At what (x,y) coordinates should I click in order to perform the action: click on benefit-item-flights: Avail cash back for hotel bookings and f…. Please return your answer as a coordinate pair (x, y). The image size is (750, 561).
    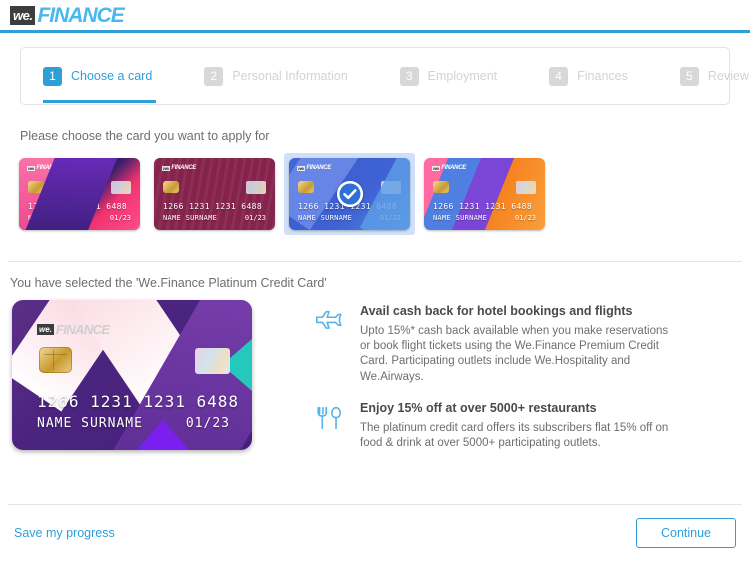
    Looking at the image, I should click on (494, 344).